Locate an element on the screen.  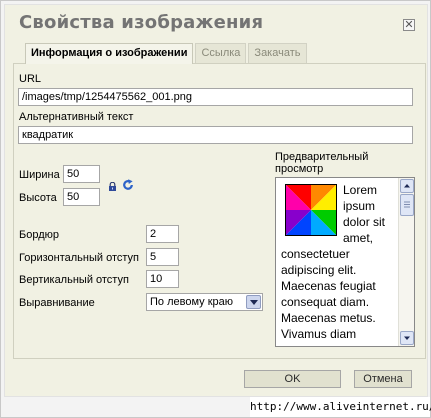
scroll-up-button is located at coordinates (407, 186).